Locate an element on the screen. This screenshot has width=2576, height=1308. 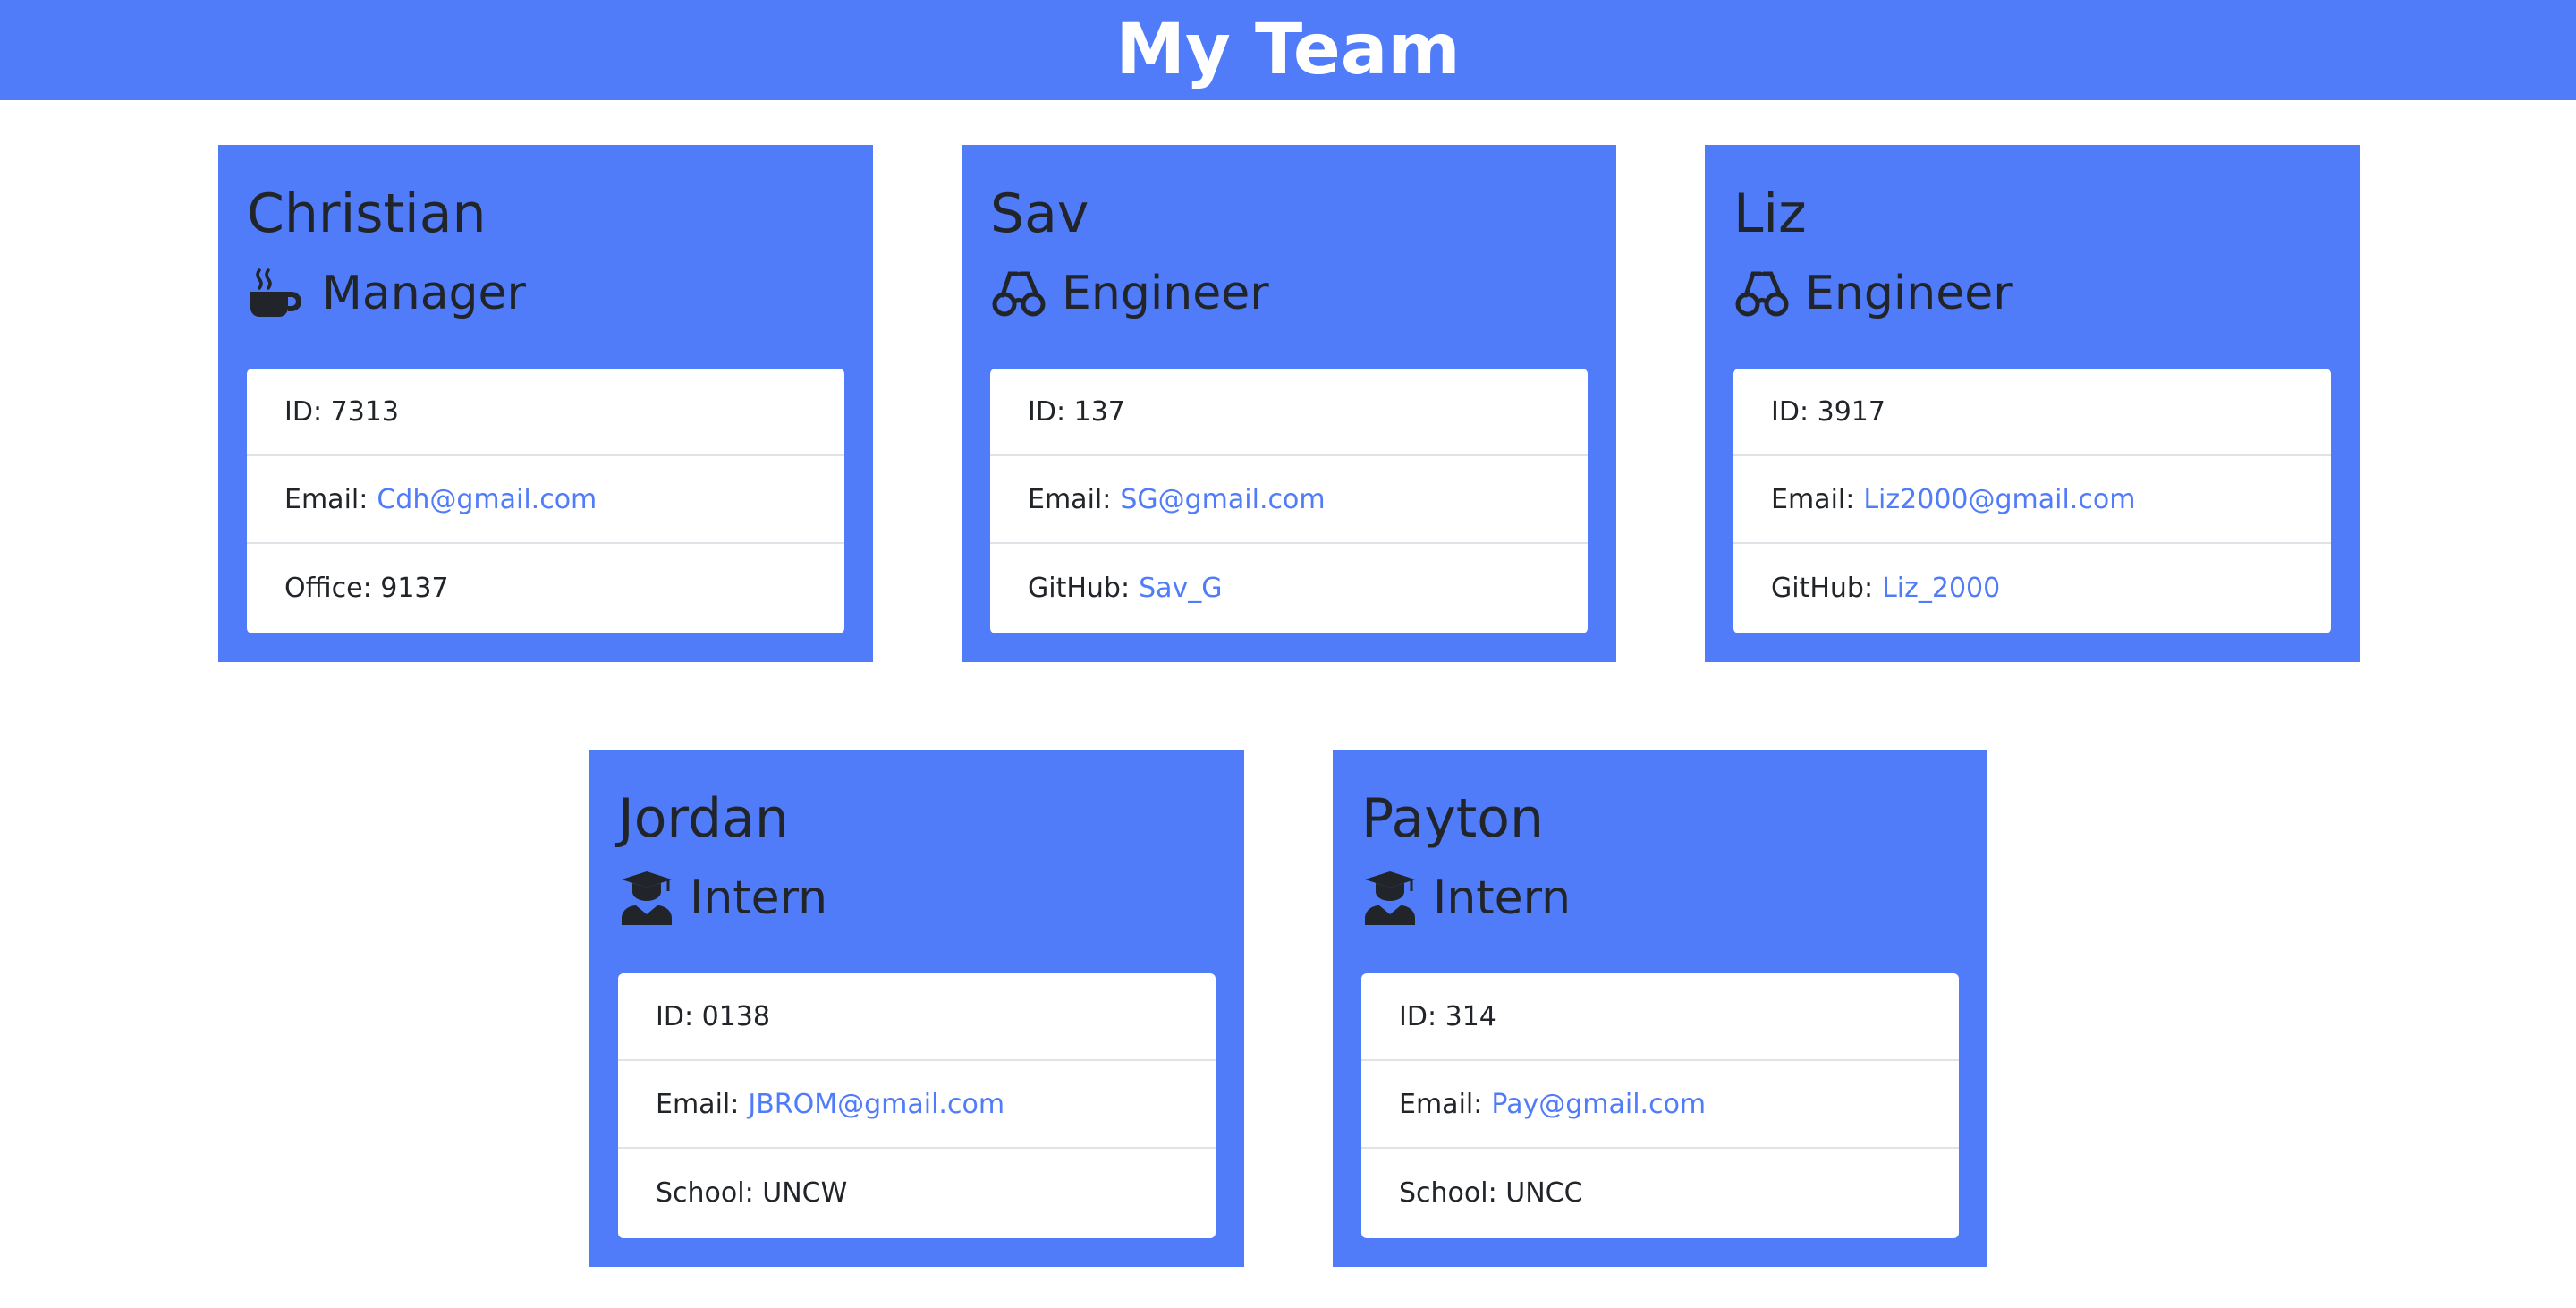
employee-name: Jordan is located at coordinates (703, 818).